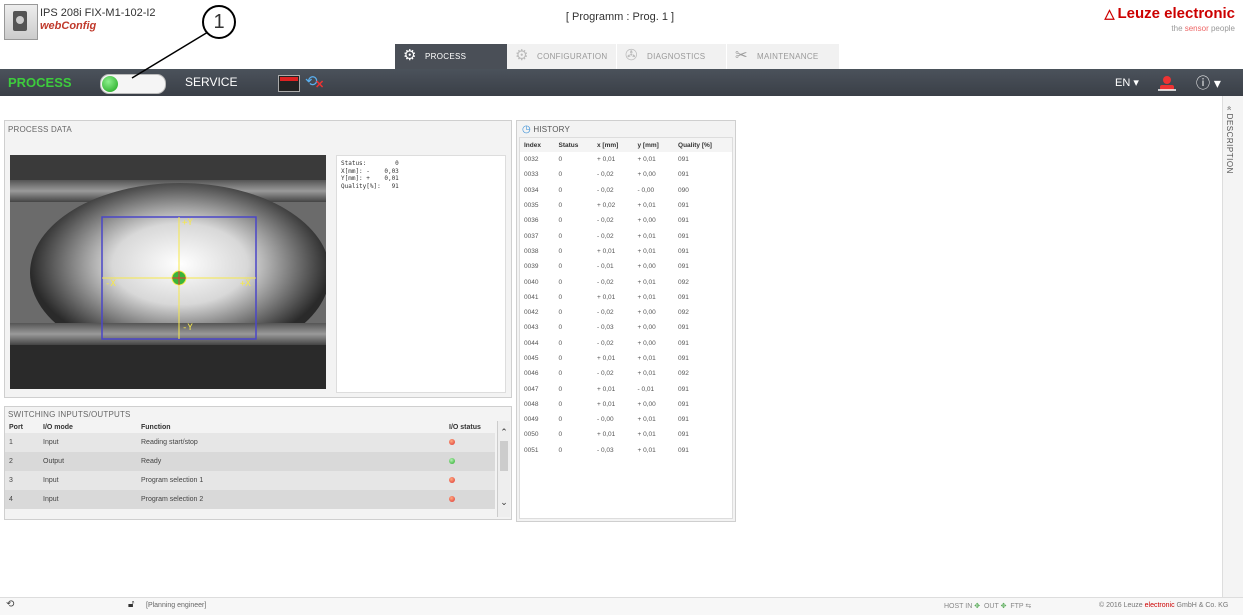 The height and width of the screenshot is (615, 1243). I want to click on process-data-title: PROCESS DATA, so click(40, 129).